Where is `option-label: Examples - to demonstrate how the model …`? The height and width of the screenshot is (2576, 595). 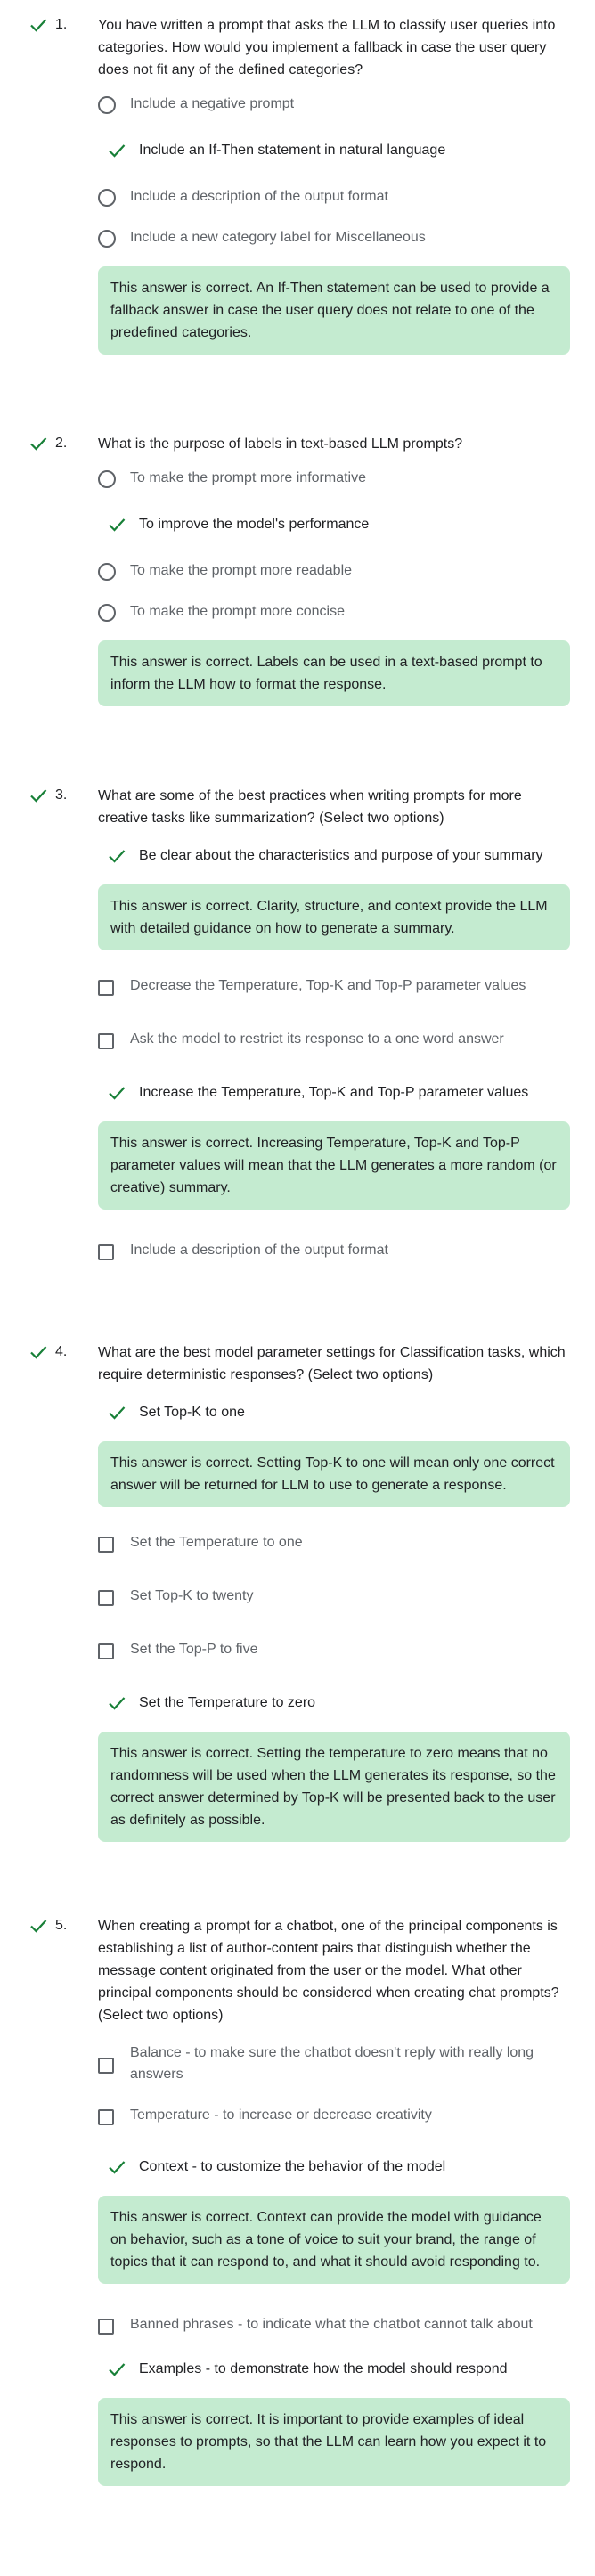 option-label: Examples - to demonstrate how the model … is located at coordinates (323, 2369).